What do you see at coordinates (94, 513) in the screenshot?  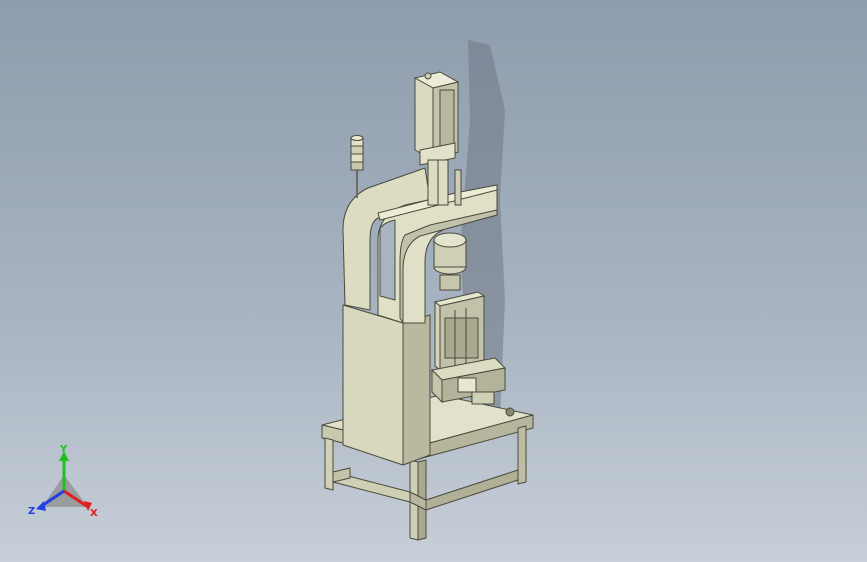 I see `x-axis-label: X` at bounding box center [94, 513].